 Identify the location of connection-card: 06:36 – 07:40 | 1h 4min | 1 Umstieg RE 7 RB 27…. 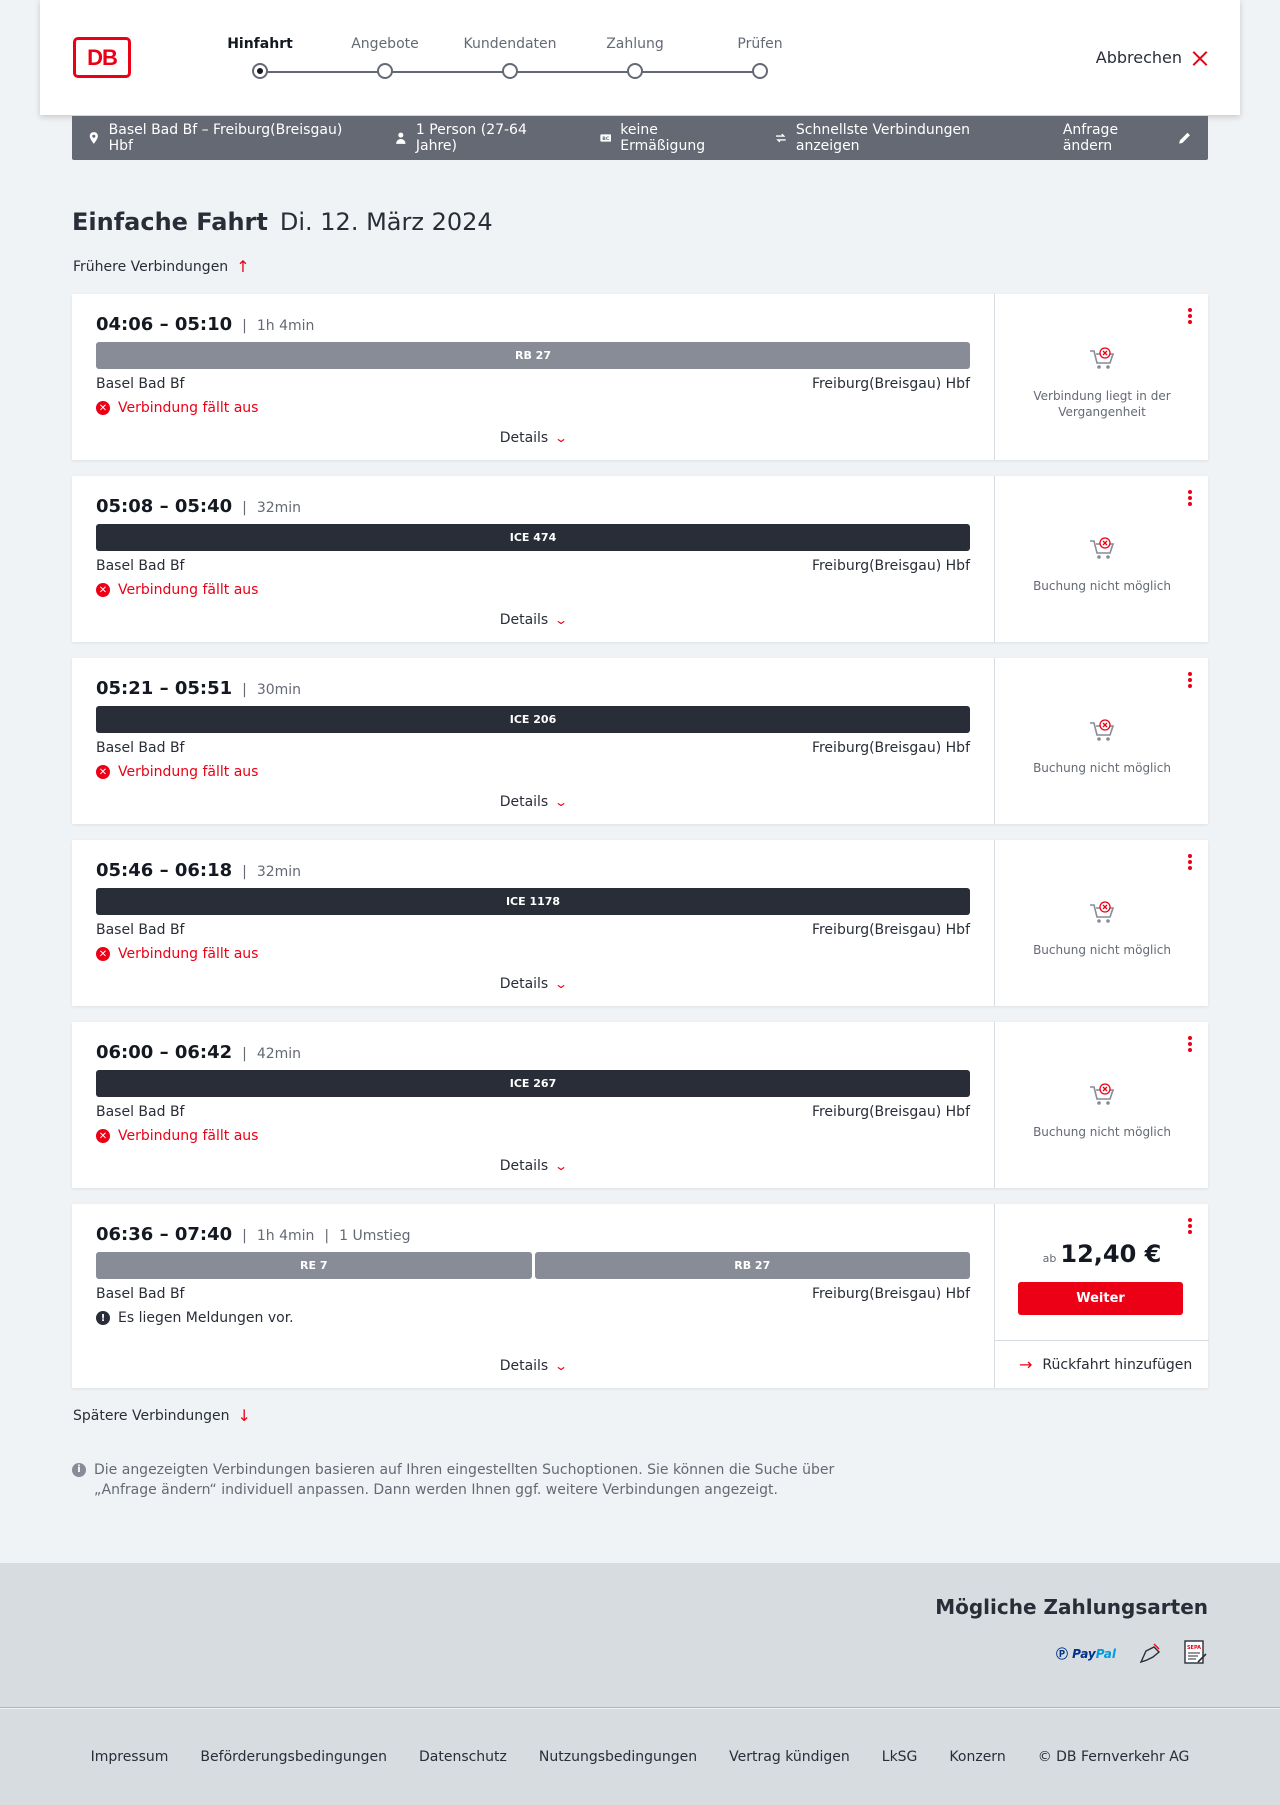
(640, 1296).